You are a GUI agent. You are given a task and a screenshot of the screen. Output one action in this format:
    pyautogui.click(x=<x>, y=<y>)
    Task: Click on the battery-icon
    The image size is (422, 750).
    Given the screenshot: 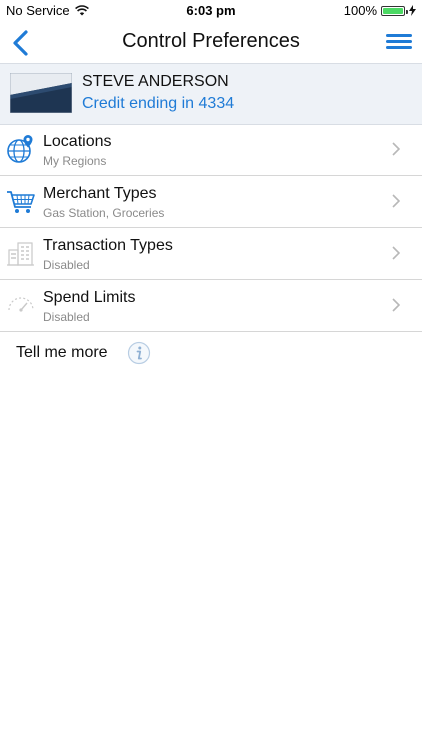 What is the action you would take?
    pyautogui.click(x=394, y=10)
    